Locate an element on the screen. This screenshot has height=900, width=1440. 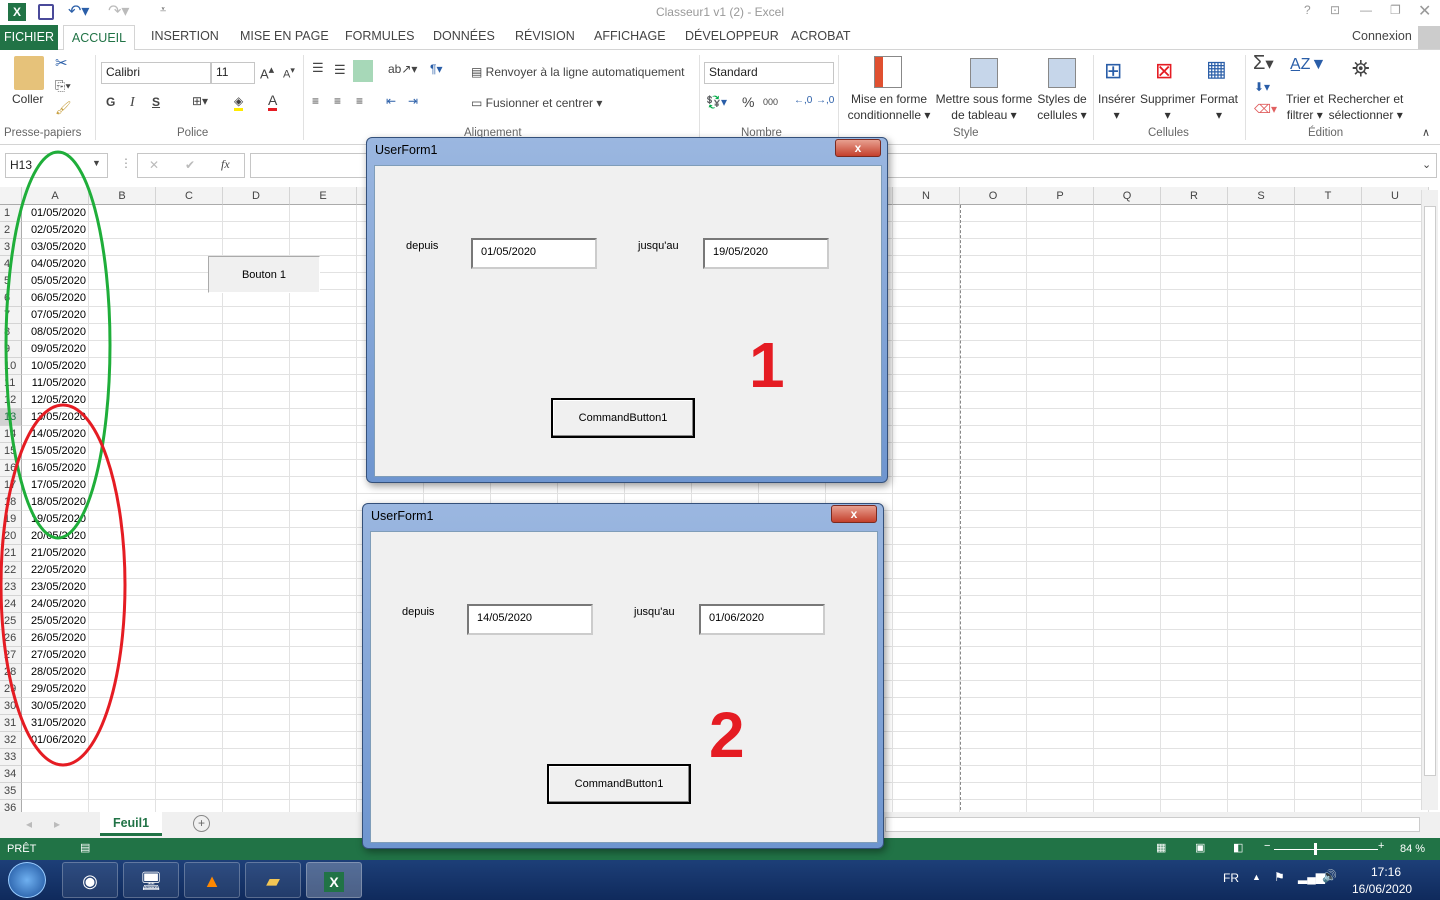
page-layout-icon: ▣ is located at coordinates (1200, 847).